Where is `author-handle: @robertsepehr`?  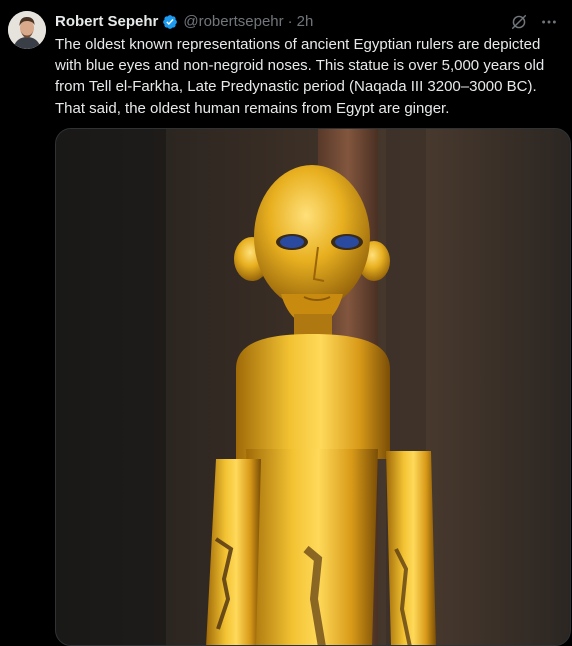
author-handle: @robertsepehr is located at coordinates (233, 22).